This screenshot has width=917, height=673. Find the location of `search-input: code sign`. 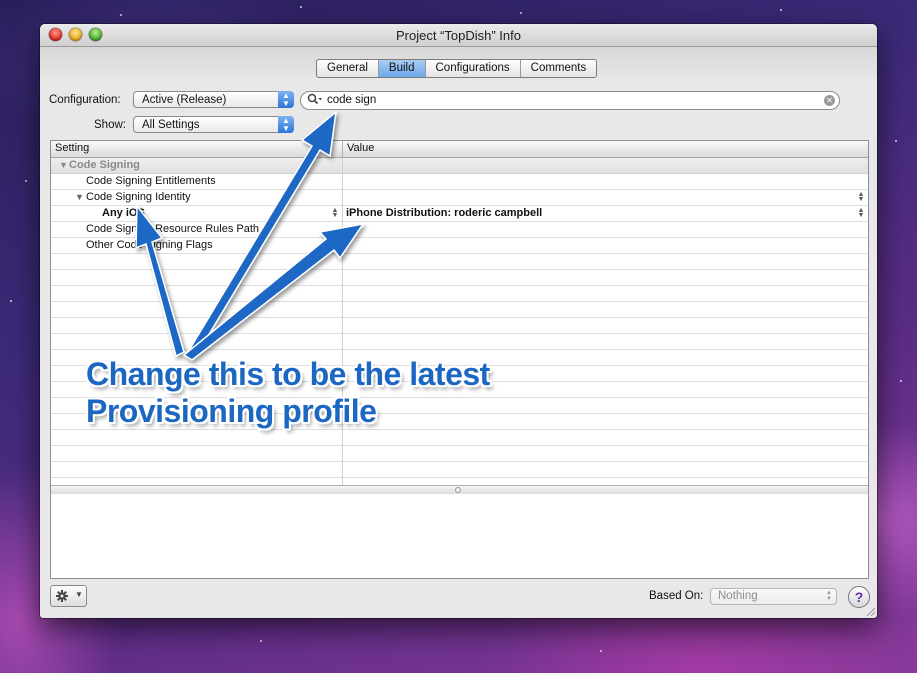

search-input: code sign is located at coordinates (351, 100).